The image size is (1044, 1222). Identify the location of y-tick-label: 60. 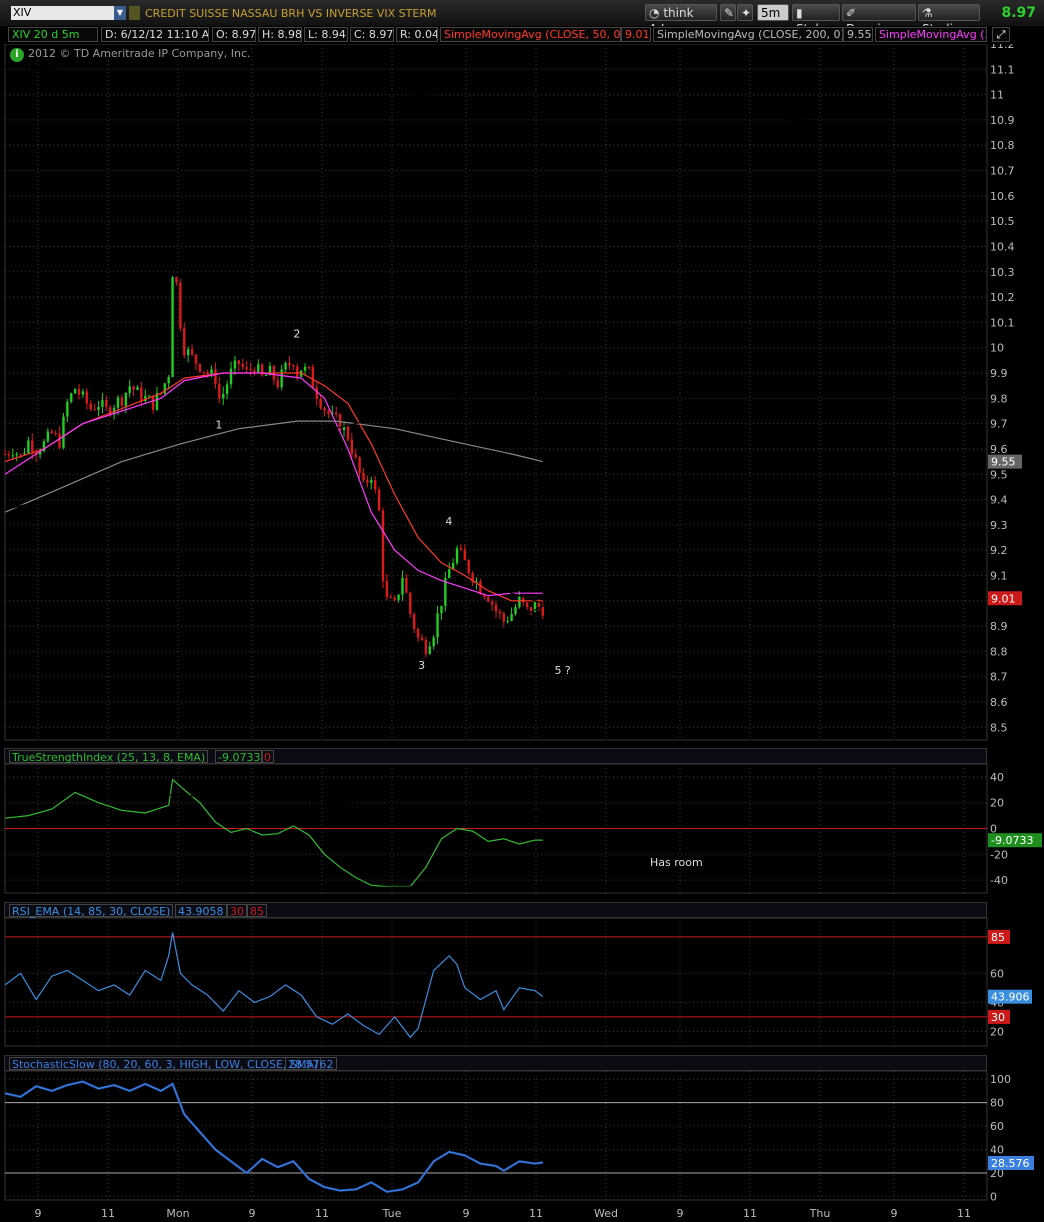
(997, 1126).